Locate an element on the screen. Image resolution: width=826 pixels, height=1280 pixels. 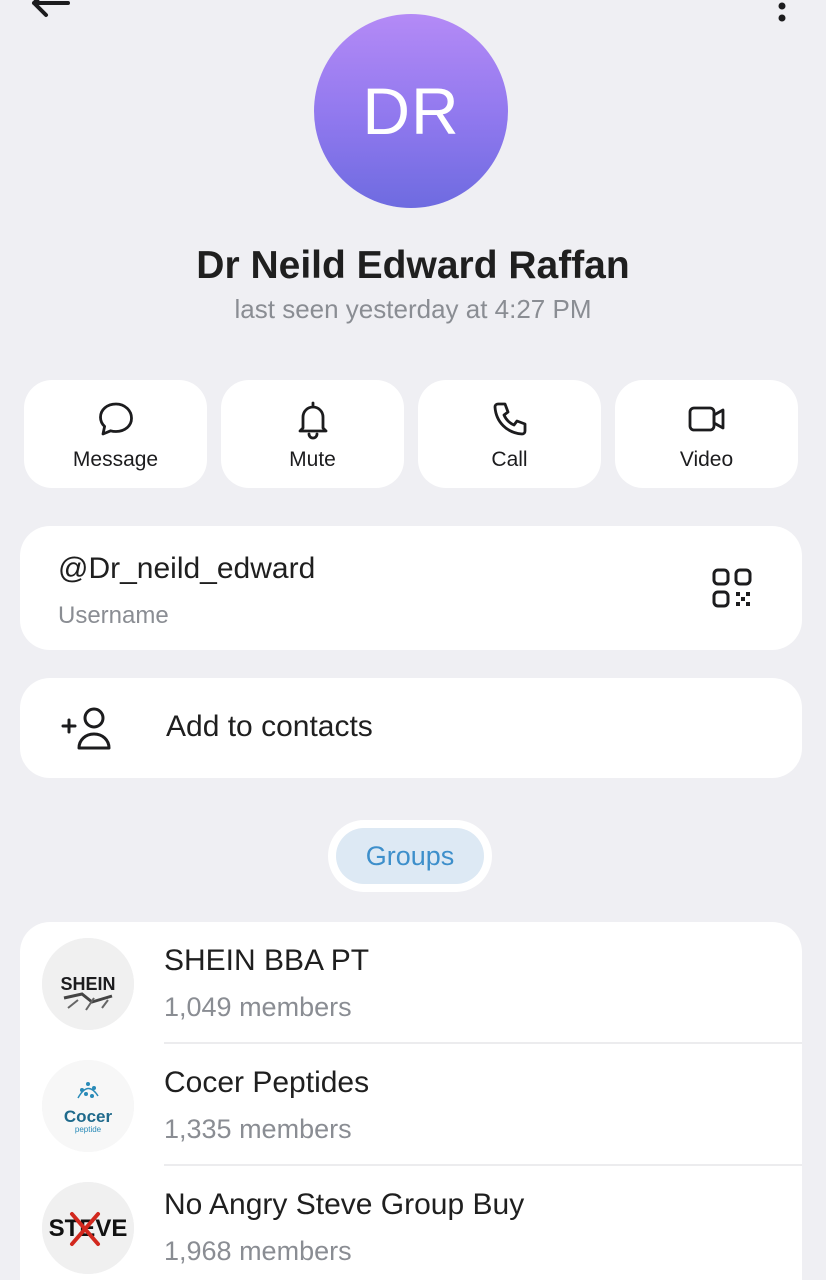
username-value: @Dr_neild_edward is located at coordinates (187, 568).